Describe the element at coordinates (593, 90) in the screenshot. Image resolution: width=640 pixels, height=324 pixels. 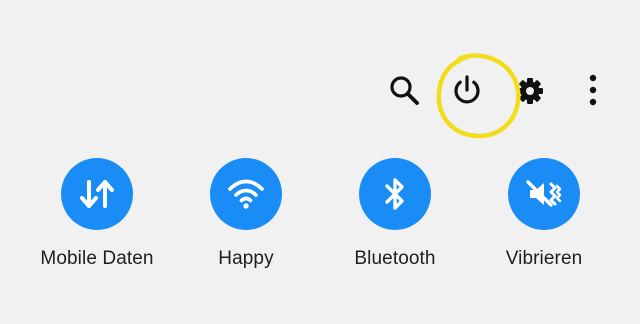
I see `more-vertical-icon` at that location.